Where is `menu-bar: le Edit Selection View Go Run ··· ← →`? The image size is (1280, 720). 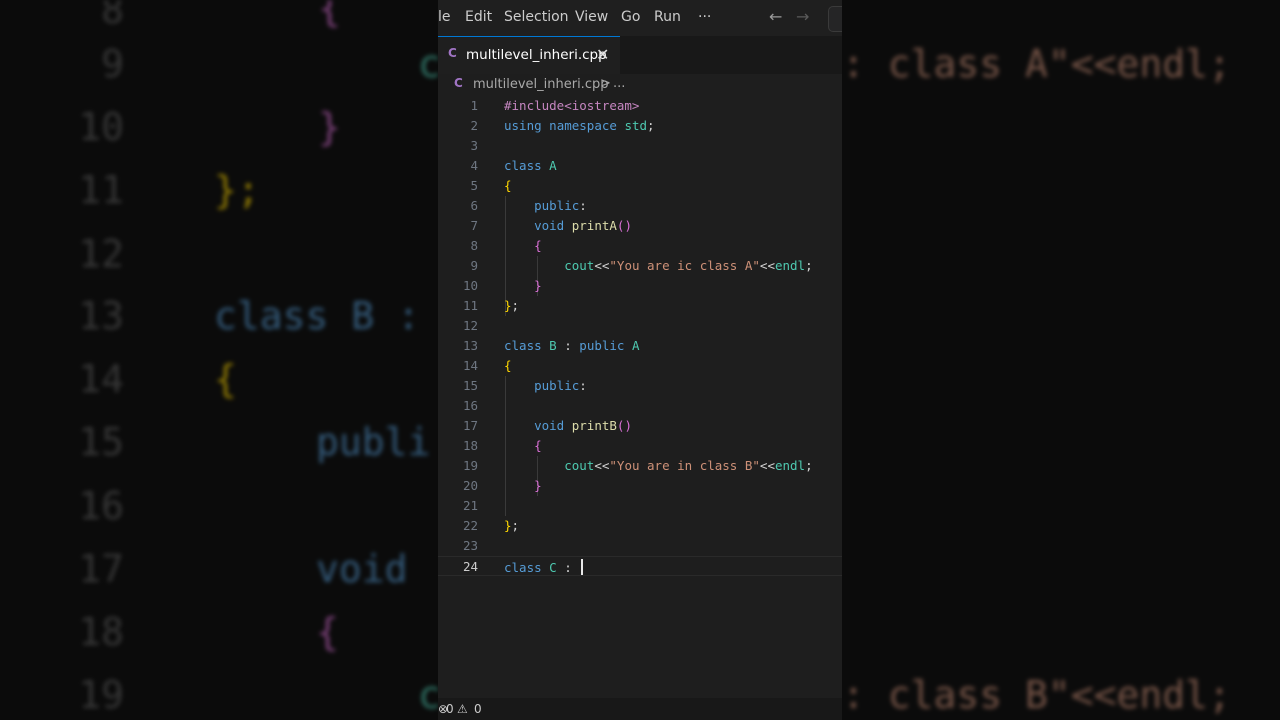
menu-bar: le Edit Selection View Go Run ··· ← → is located at coordinates (640, 18).